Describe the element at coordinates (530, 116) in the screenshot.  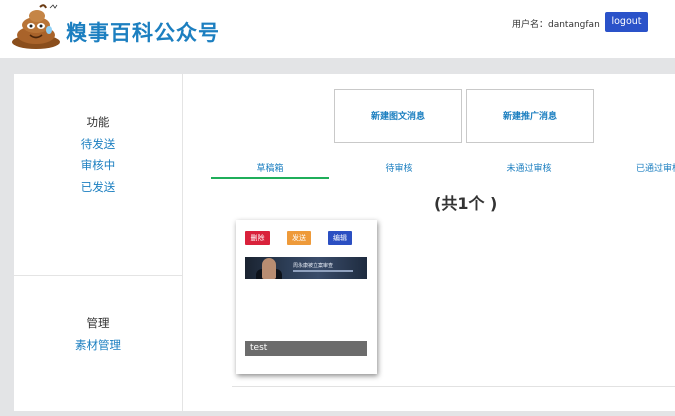
I see `new-promo-button: 新建推广消息` at that location.